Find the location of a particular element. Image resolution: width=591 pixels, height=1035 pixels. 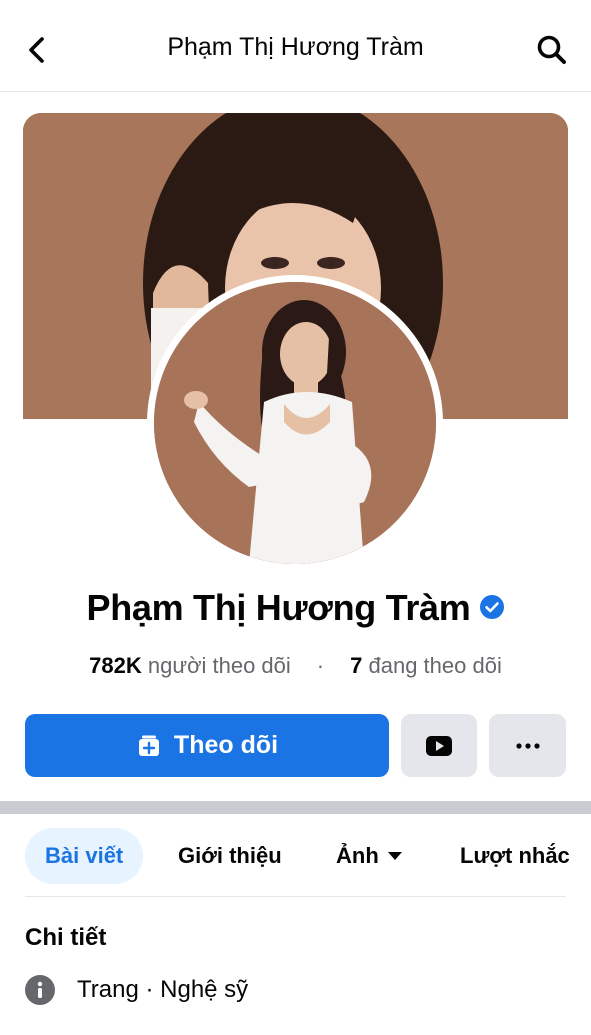

tab-posts: Bài viết is located at coordinates (84, 856).